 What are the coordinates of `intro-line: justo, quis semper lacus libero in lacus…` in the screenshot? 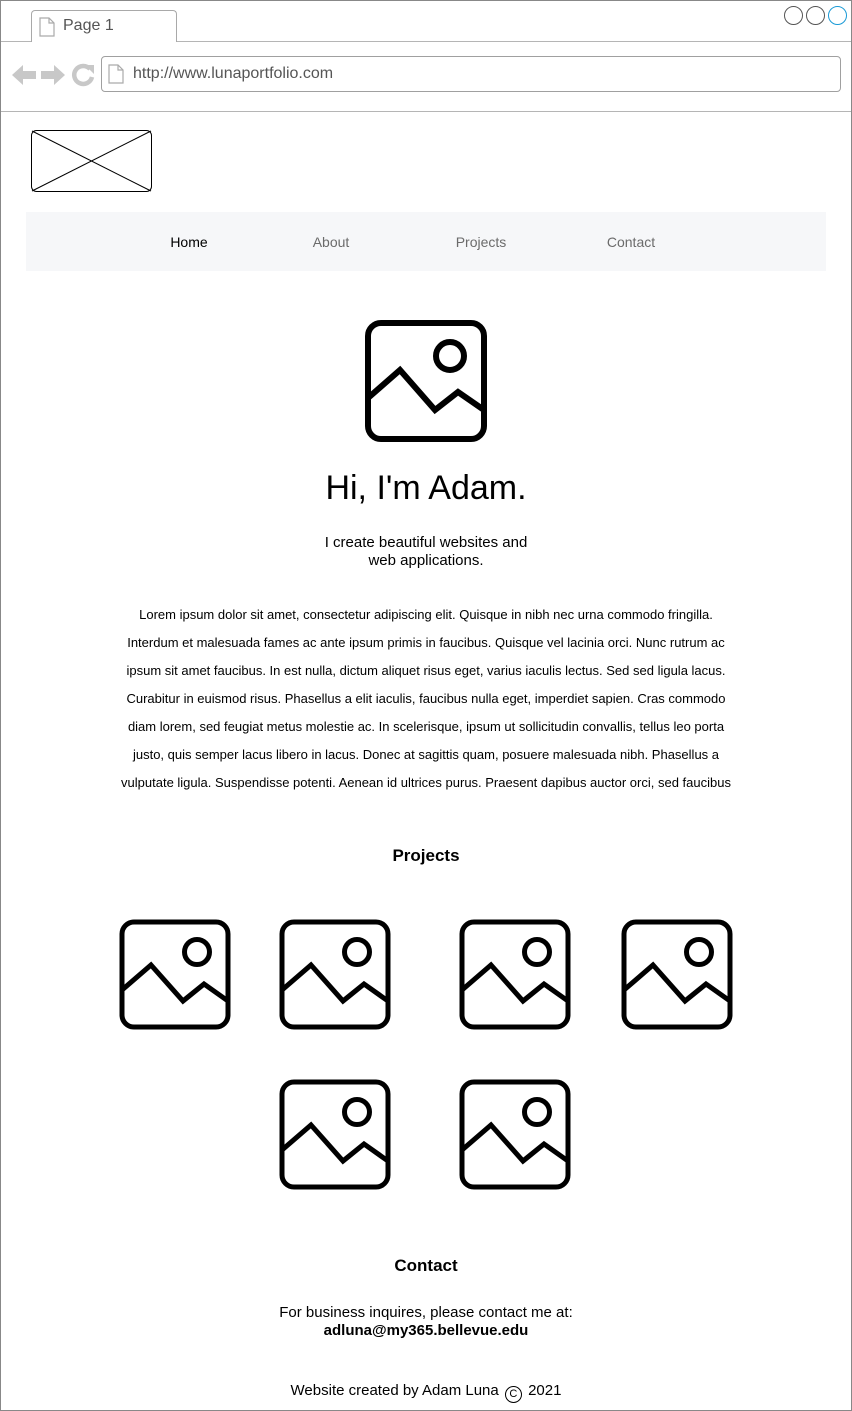 It's located at (426, 754).